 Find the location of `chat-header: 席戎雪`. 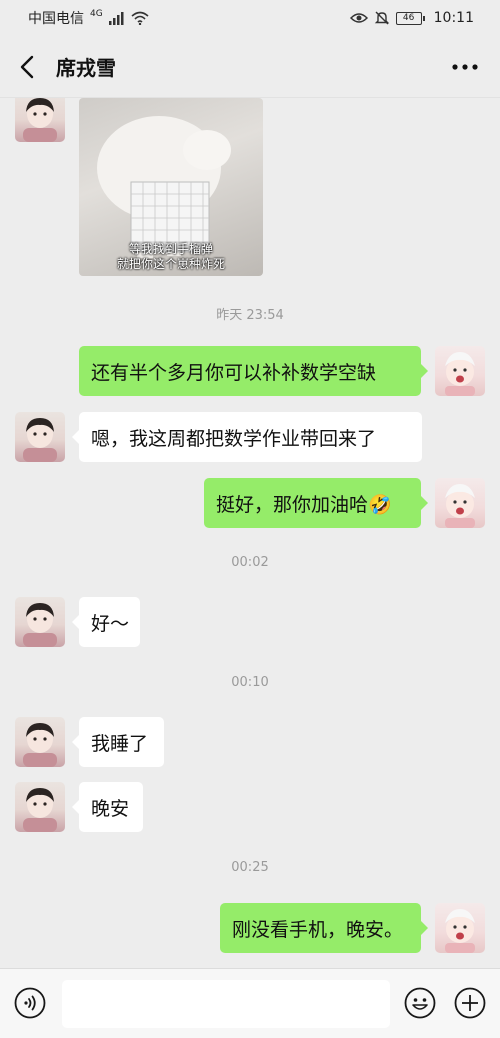

chat-header: 席戎雪 is located at coordinates (250, 67).